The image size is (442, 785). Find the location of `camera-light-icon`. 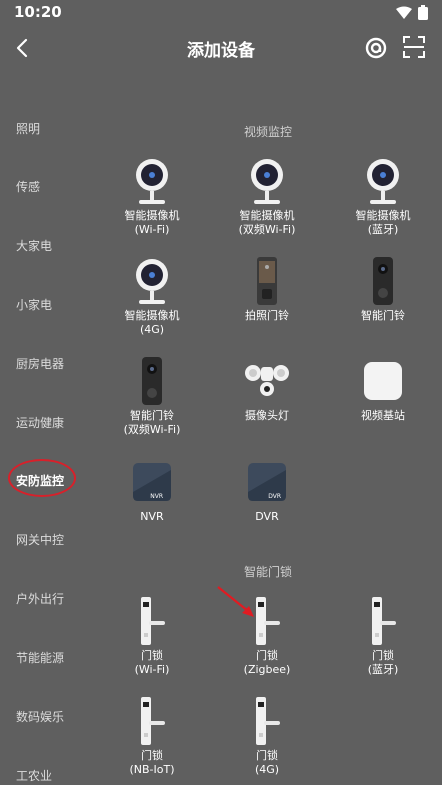

camera-light-icon is located at coordinates (267, 381).